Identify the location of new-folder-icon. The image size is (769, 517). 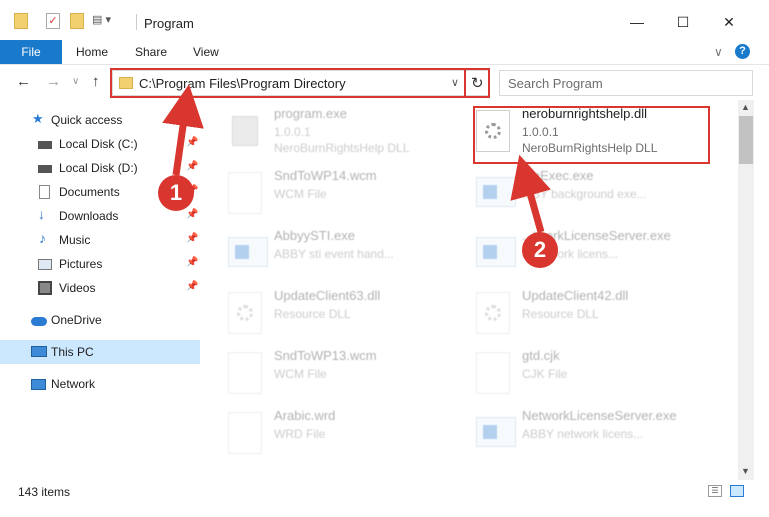
(77, 21).